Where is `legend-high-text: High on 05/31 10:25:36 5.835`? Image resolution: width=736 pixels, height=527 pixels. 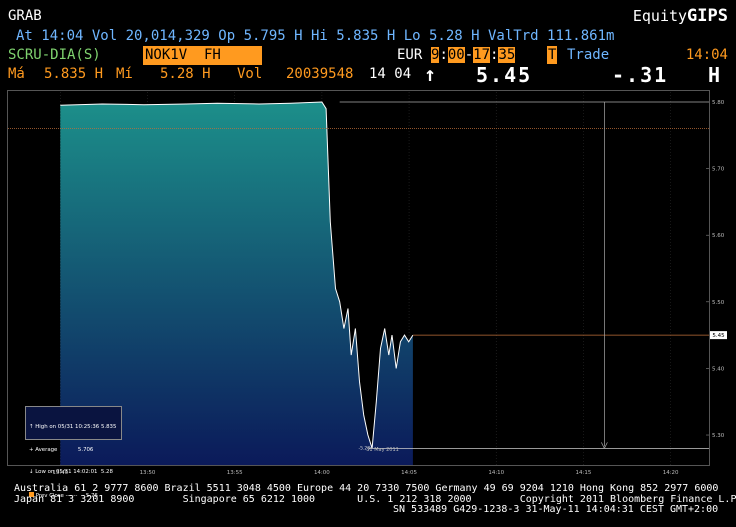 legend-high-text: High on 05/31 10:25:36 5.835 is located at coordinates (76, 427).